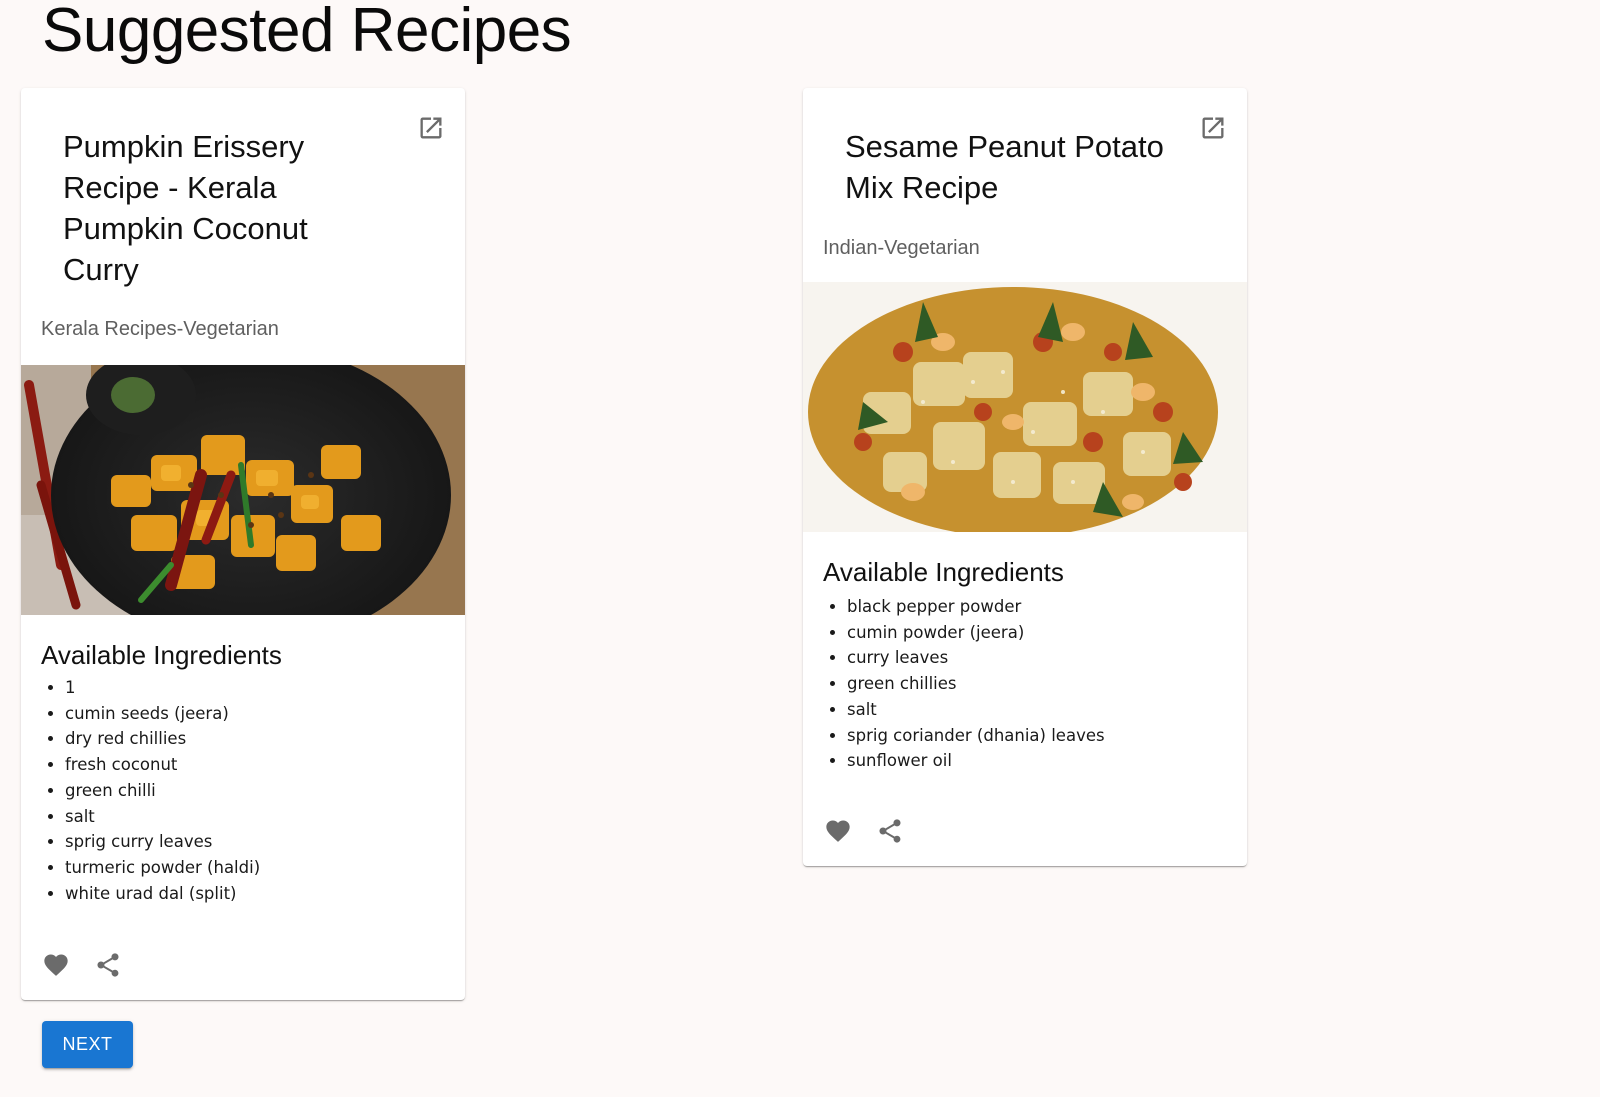 The image size is (1600, 1097). I want to click on page-title: Suggested Recipes, so click(307, 32).